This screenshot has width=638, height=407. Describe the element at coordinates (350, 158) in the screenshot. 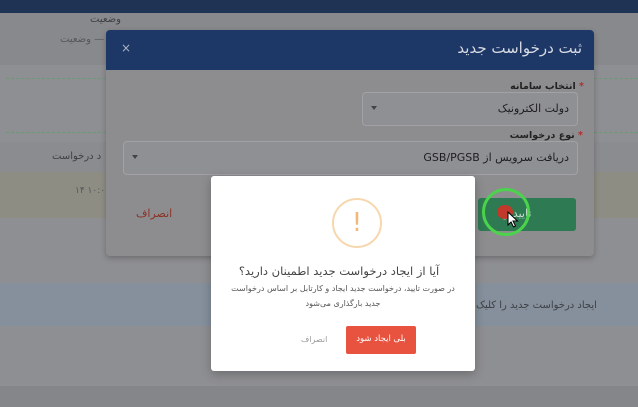

I see `request-type-select: دریافت سرویس از GSB/PGSB` at that location.